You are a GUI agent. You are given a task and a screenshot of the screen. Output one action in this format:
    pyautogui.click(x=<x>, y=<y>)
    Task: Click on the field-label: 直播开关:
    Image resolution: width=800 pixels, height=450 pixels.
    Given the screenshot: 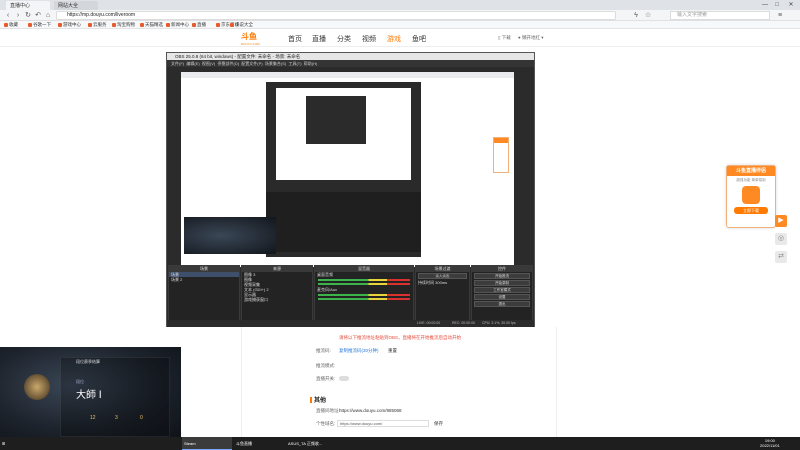 What is the action you would take?
    pyautogui.click(x=326, y=378)
    